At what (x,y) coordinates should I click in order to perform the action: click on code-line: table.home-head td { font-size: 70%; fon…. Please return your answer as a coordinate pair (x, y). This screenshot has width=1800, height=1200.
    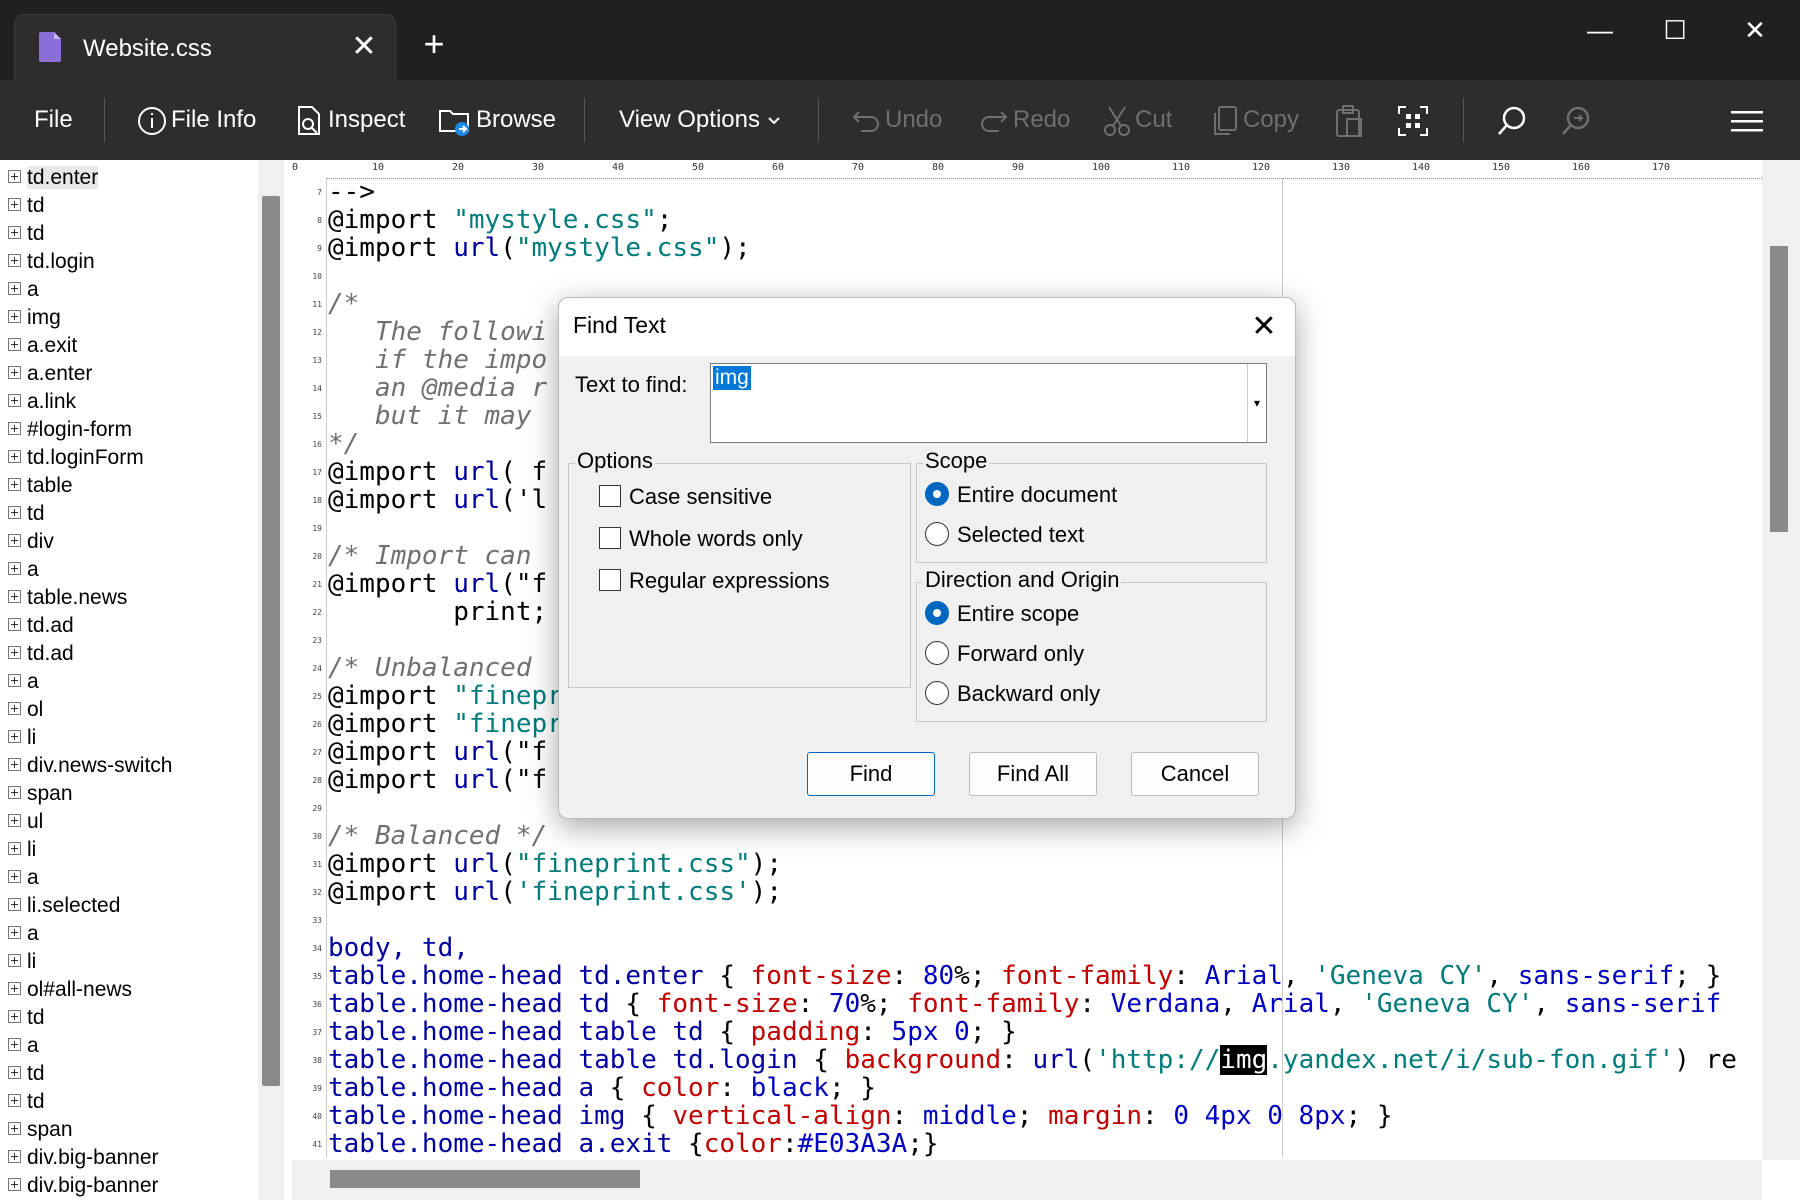
    Looking at the image, I should click on (1024, 1004).